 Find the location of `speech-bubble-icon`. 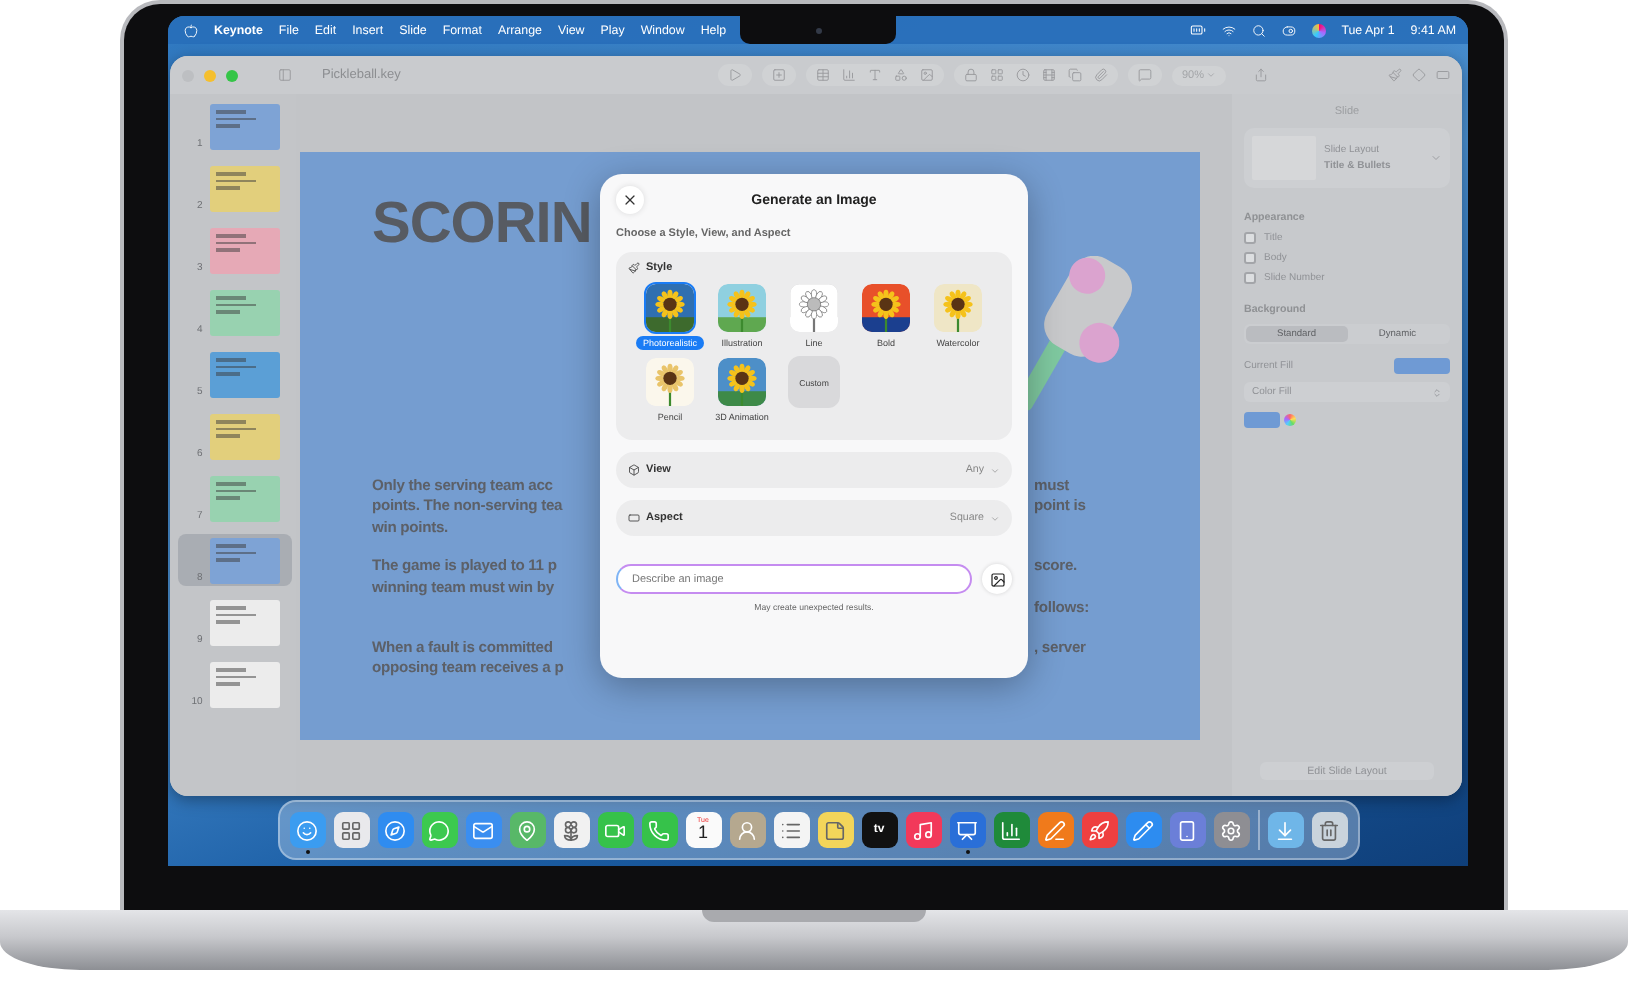

speech-bubble-icon is located at coordinates (439, 830).